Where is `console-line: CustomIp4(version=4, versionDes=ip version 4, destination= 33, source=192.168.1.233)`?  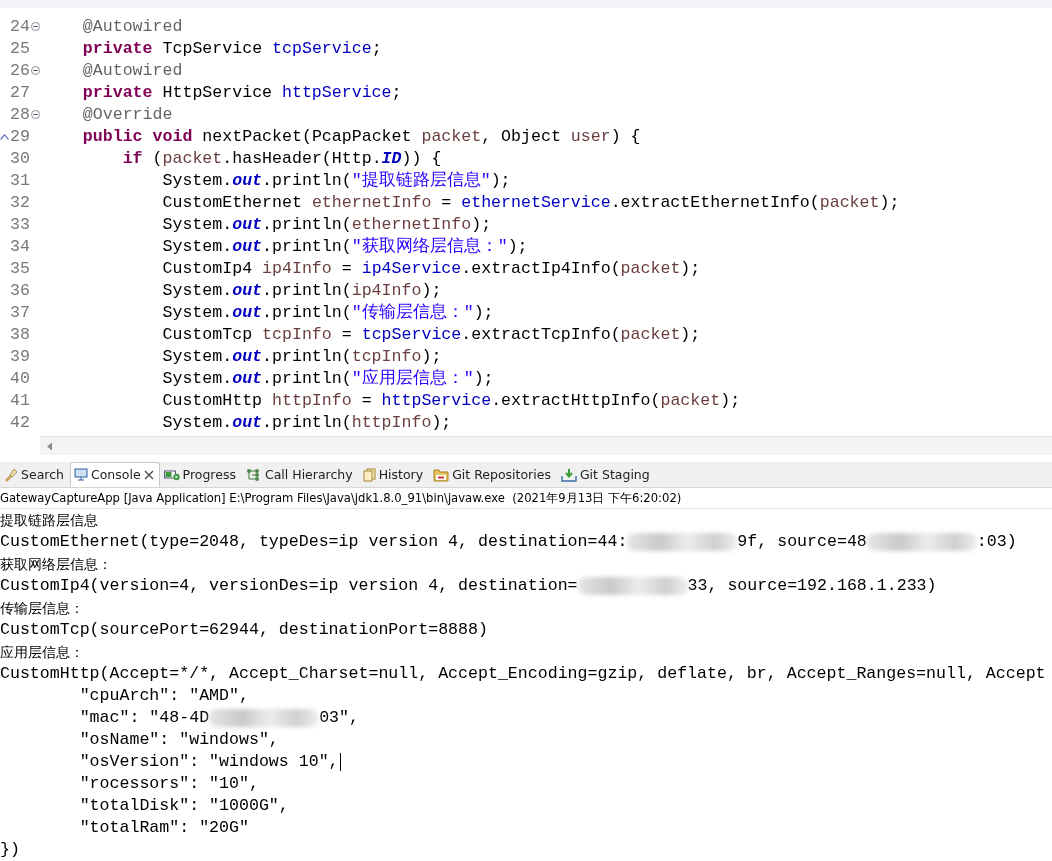 console-line: CustomIp4(version=4, versionDes=ip version 4, destination= 33, source=192.168.1.233) is located at coordinates (469, 586).